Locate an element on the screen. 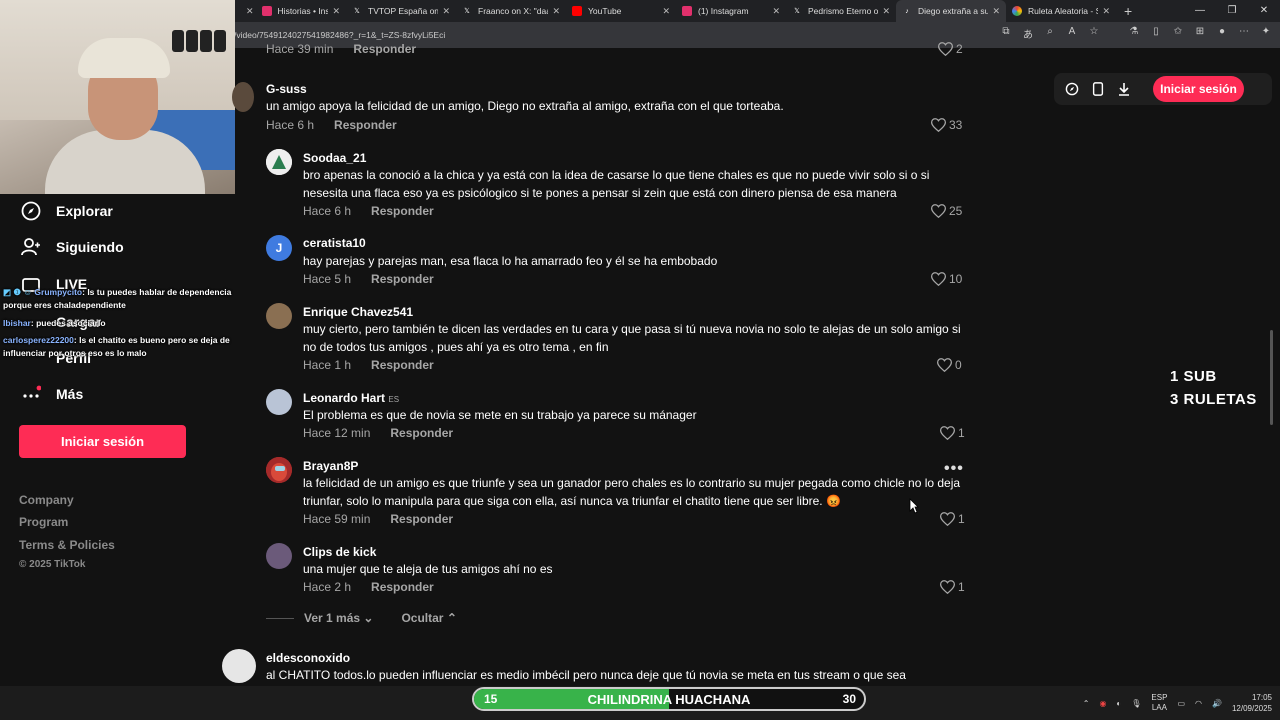 The width and height of the screenshot is (1280, 720). like-button: 25 is located at coordinates (946, 211).